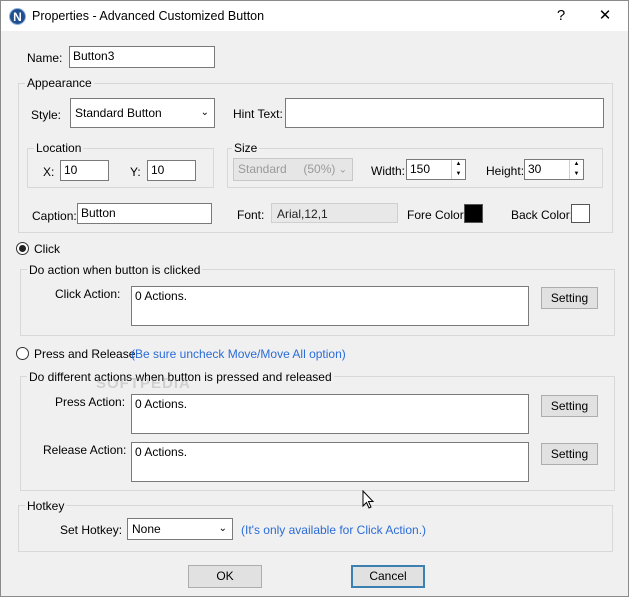  Describe the element at coordinates (46, 506) in the screenshot. I see `hotkey-group-title: Hotkey` at that location.